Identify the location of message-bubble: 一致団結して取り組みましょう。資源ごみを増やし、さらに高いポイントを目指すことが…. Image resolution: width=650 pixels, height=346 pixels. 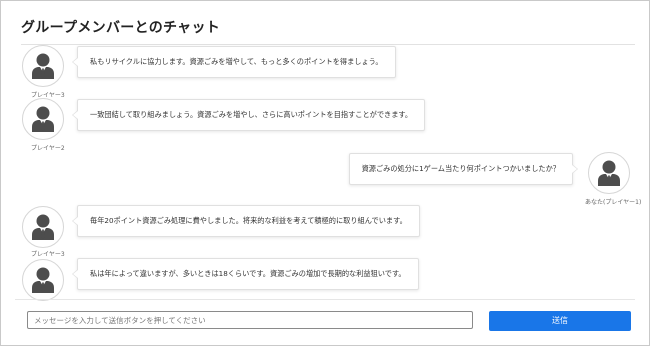
(248, 115).